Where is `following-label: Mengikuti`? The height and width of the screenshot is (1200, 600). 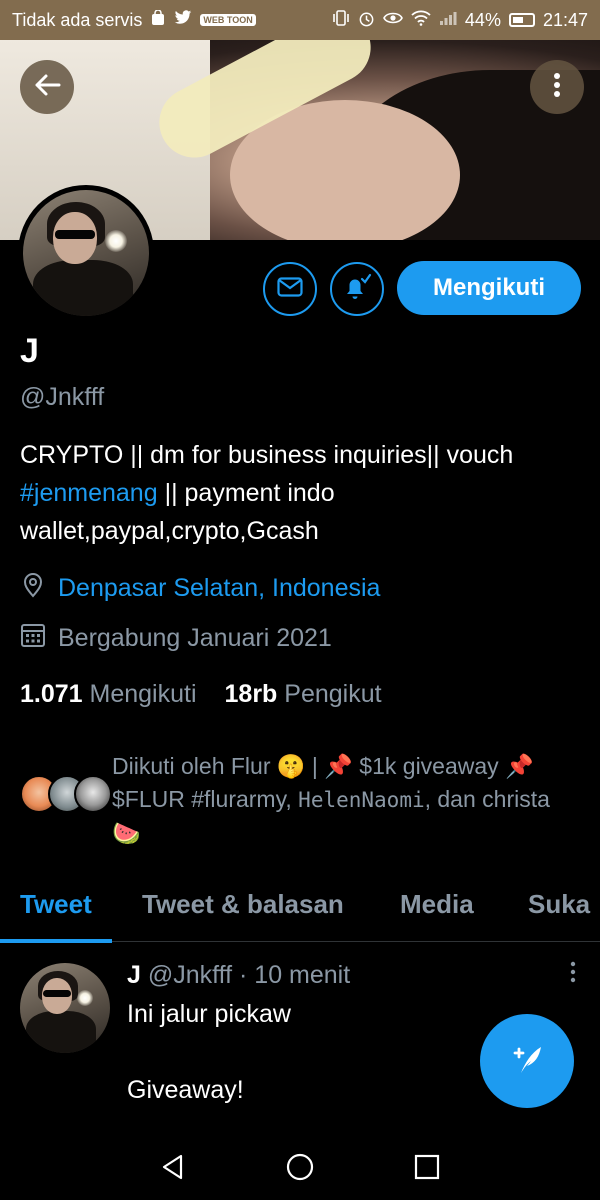
following-label: Mengikuti is located at coordinates (143, 694).